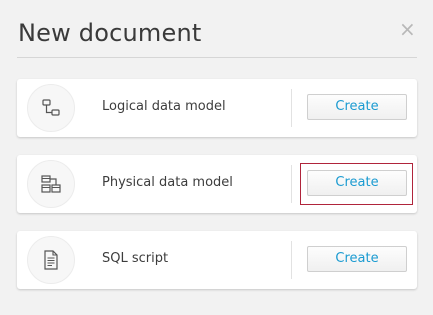 The image size is (433, 315). Describe the element at coordinates (357, 259) in the screenshot. I see `create-sql-script-button: Create` at that location.